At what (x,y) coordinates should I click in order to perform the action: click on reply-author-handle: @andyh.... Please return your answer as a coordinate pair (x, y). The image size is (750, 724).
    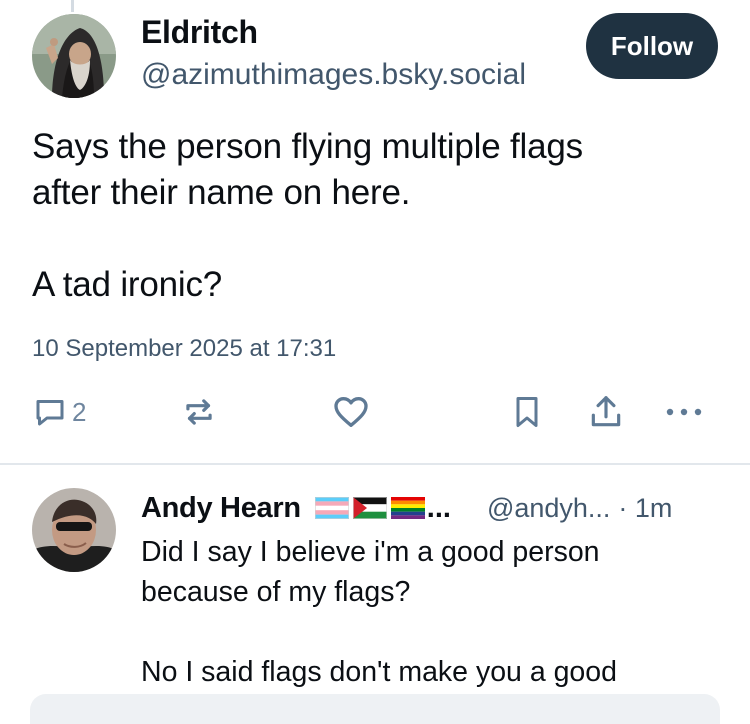
    Looking at the image, I should click on (548, 508).